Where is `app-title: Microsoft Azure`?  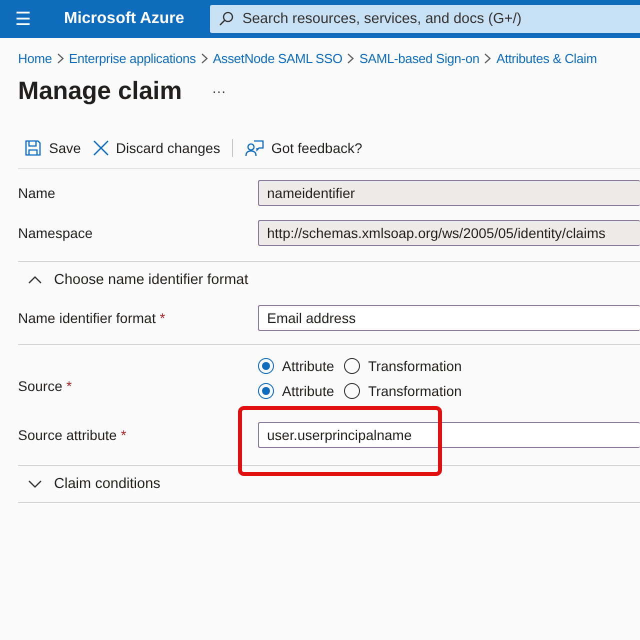
app-title: Microsoft Azure is located at coordinates (124, 19).